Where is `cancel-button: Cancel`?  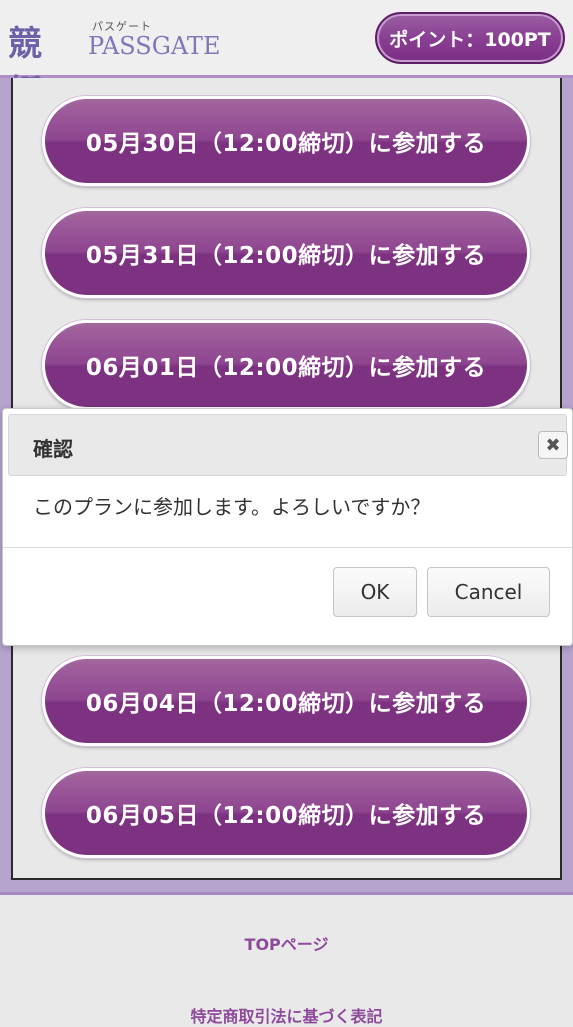
cancel-button: Cancel is located at coordinates (488, 592).